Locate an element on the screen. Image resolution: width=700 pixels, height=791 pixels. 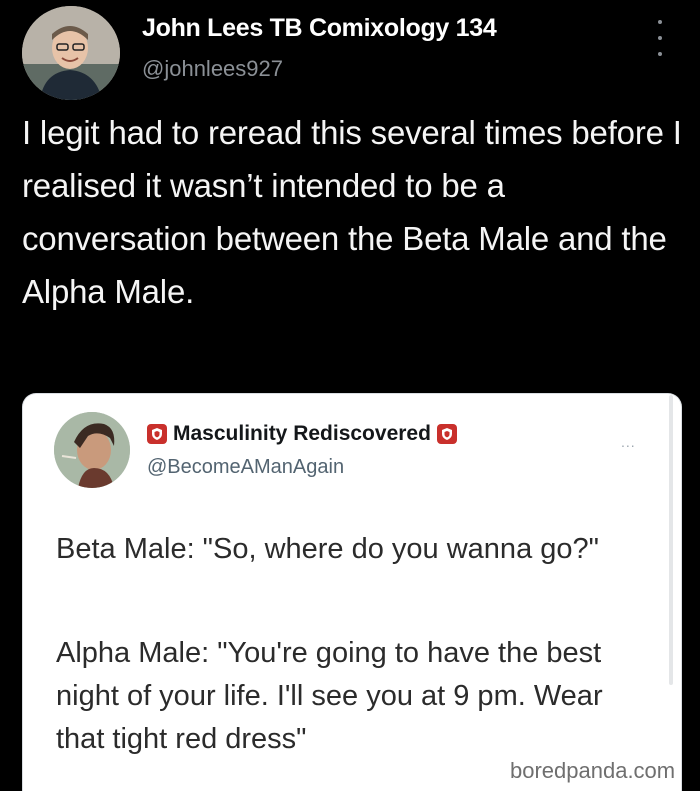
vertical-more-icon is located at coordinates (660, 38).